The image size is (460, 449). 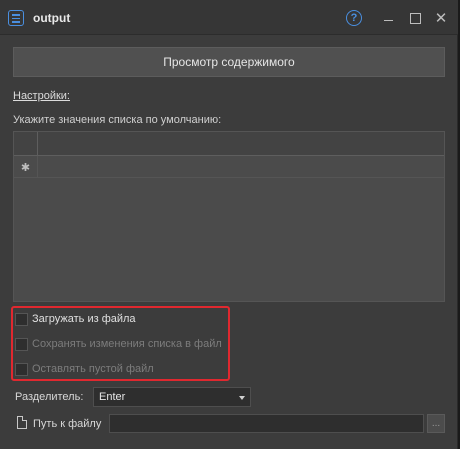 I want to click on separator-select: Enter, so click(x=172, y=397).